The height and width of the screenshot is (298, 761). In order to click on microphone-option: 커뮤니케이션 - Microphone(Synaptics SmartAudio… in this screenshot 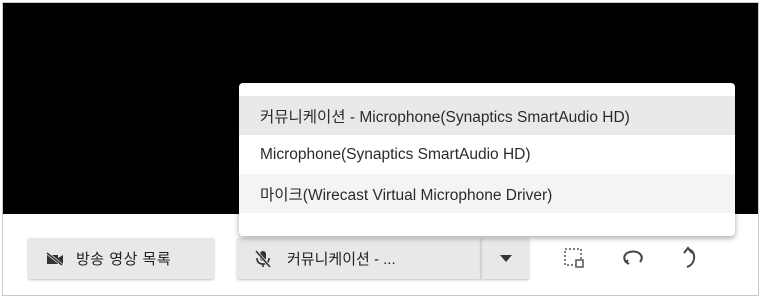, I will do `click(487, 115)`.